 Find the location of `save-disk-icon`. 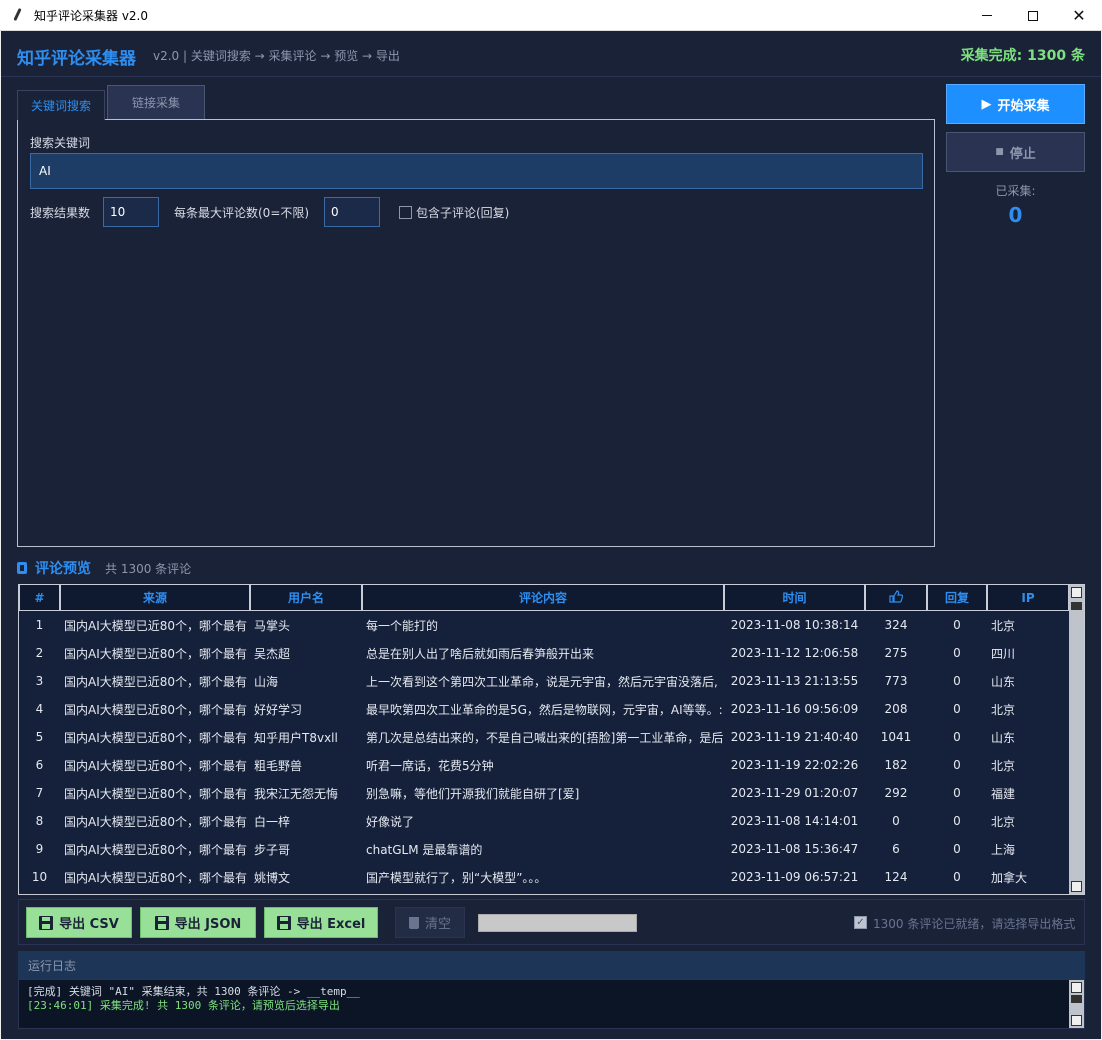

save-disk-icon is located at coordinates (46, 922).